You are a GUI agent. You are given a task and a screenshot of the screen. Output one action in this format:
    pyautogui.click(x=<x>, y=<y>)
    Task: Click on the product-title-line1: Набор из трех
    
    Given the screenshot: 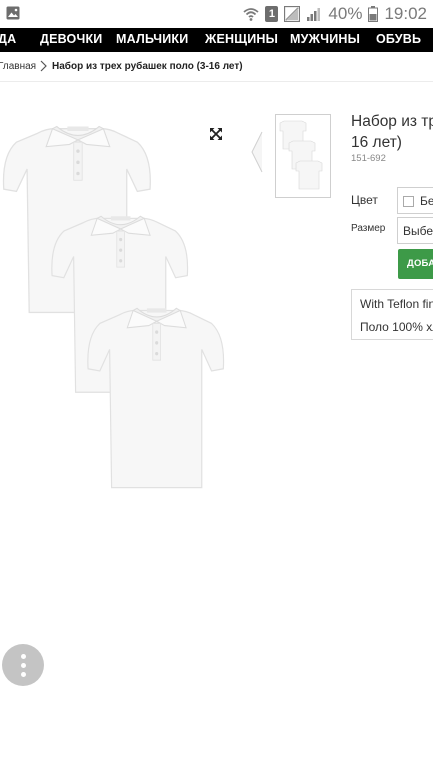 What is the action you would take?
    pyautogui.click(x=392, y=121)
    